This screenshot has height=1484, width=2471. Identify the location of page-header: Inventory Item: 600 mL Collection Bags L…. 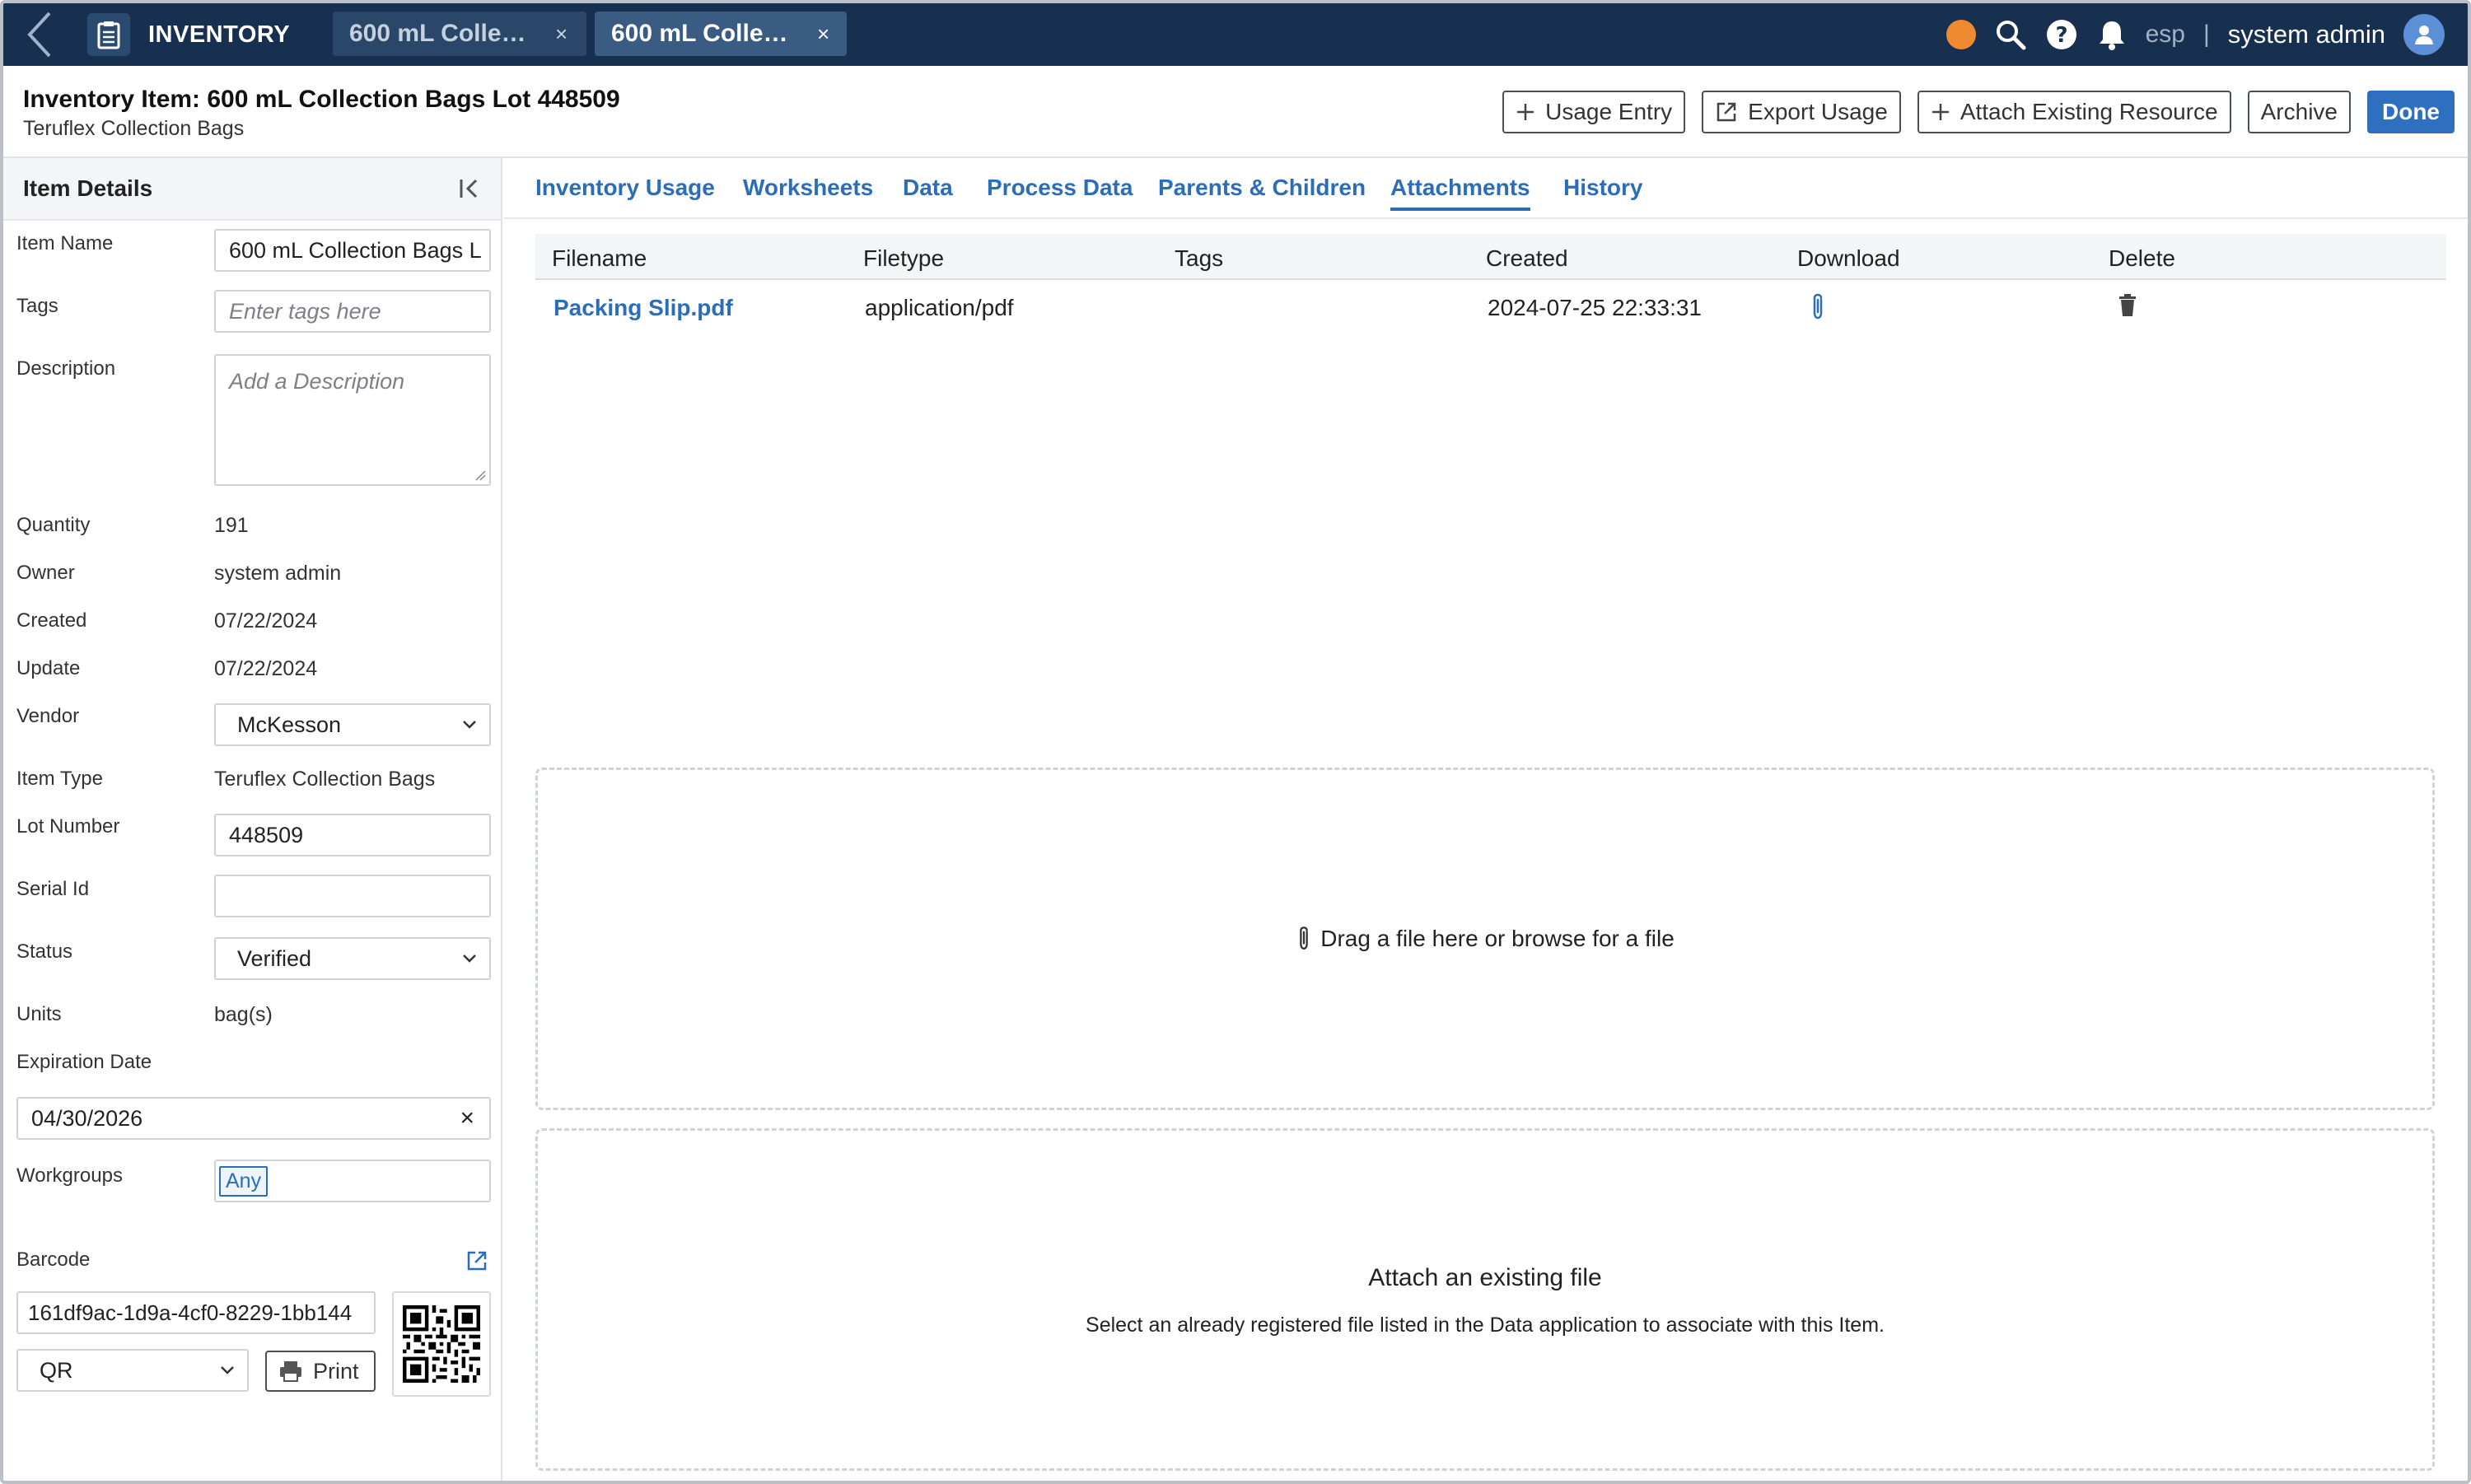
(1235, 112).